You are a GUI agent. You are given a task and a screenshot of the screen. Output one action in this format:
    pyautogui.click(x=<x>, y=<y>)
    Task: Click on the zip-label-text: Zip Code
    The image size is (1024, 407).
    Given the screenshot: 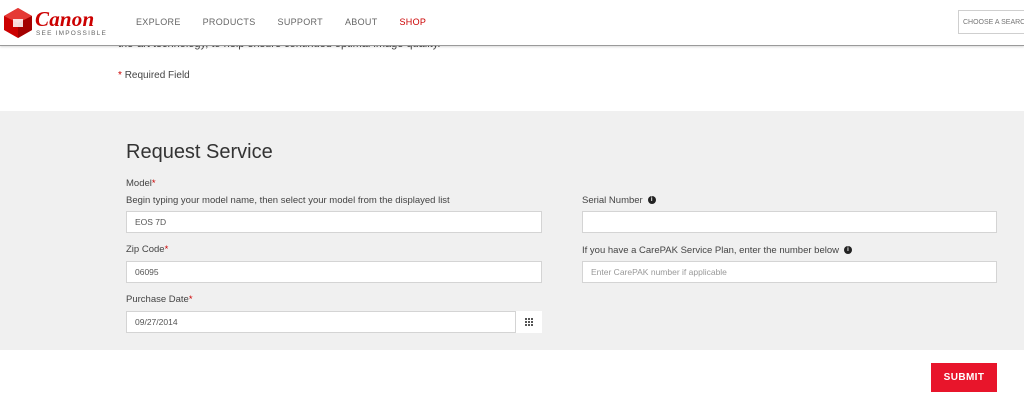 What is the action you would take?
    pyautogui.click(x=145, y=249)
    